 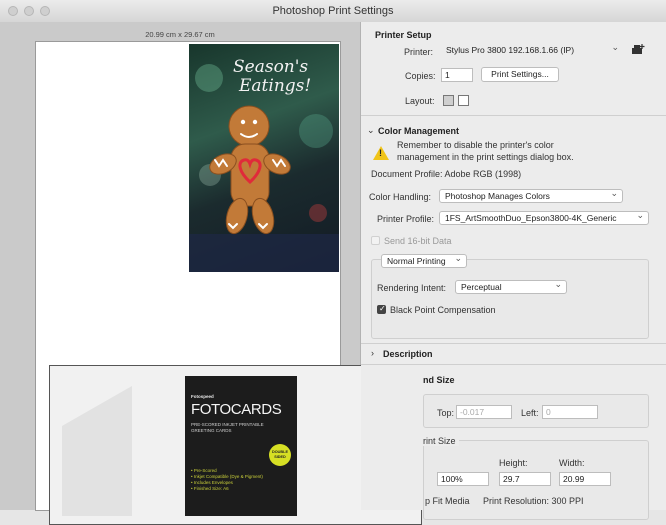 What do you see at coordinates (447, 501) in the screenshot?
I see `scale-to-fit-label: p Fit Media` at bounding box center [447, 501].